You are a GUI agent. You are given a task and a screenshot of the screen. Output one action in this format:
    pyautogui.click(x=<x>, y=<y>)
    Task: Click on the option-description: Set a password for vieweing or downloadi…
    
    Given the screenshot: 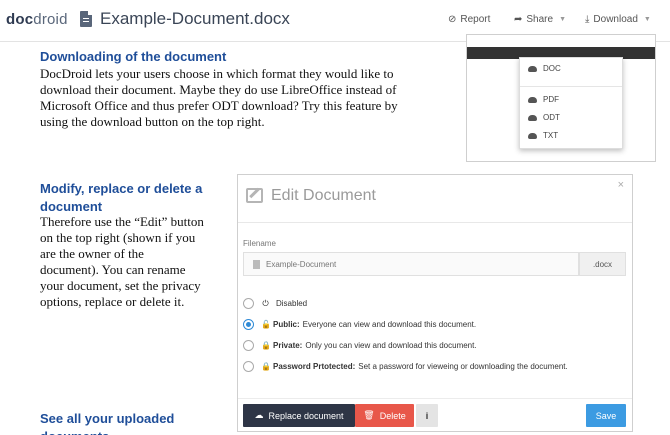 What is the action you would take?
    pyautogui.click(x=463, y=366)
    